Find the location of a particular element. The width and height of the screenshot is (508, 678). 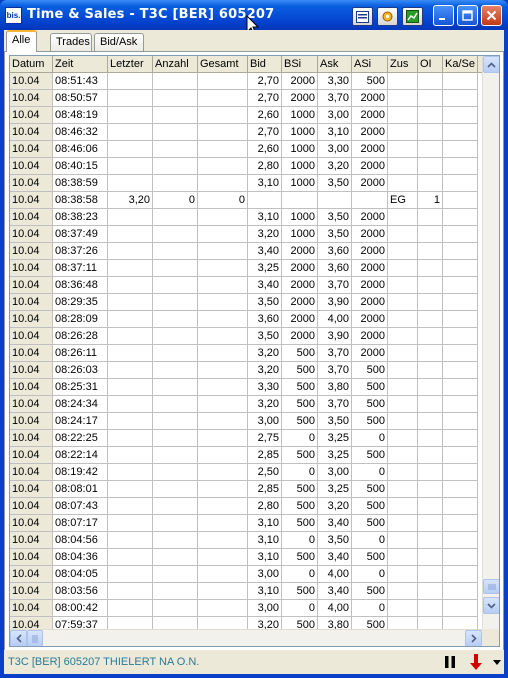

table-row: 10.04 08:19:42 2,50 0 3,00 0 is located at coordinates (246, 472).